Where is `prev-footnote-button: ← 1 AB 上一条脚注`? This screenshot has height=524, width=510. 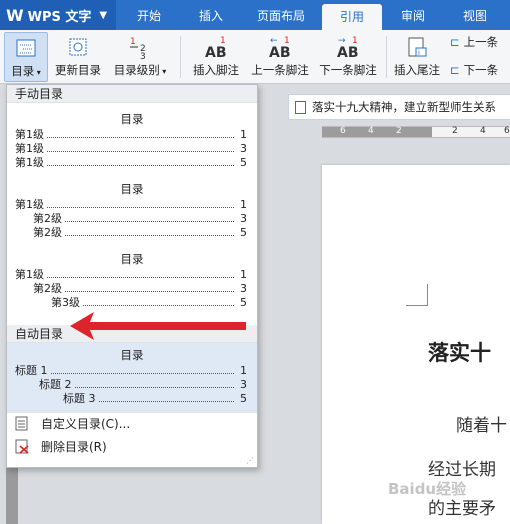
prev-footnote-button: ← 1 AB 上一条脚注 is located at coordinates (280, 57).